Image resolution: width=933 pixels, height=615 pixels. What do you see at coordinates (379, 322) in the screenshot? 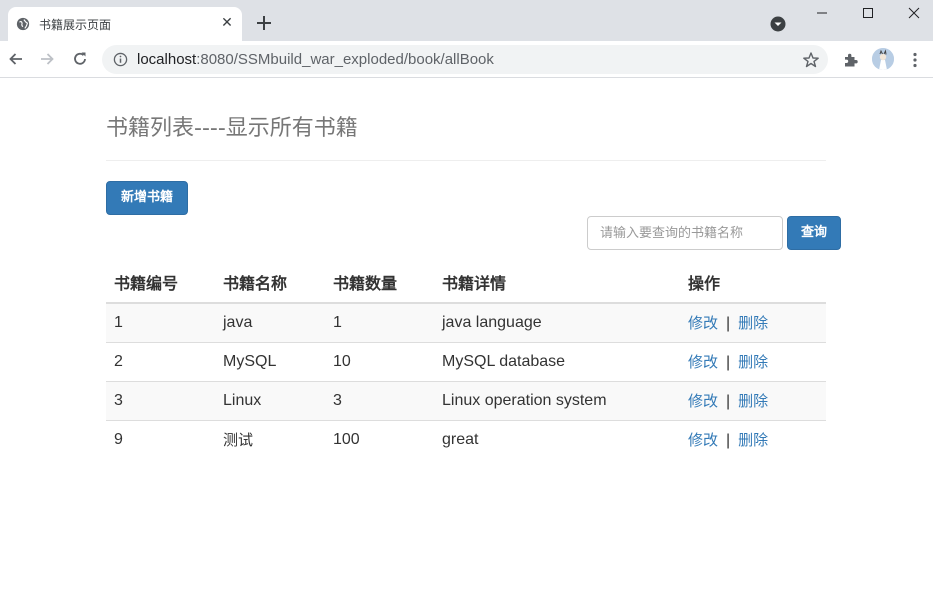
I see `cell-book-count: 1` at bounding box center [379, 322].